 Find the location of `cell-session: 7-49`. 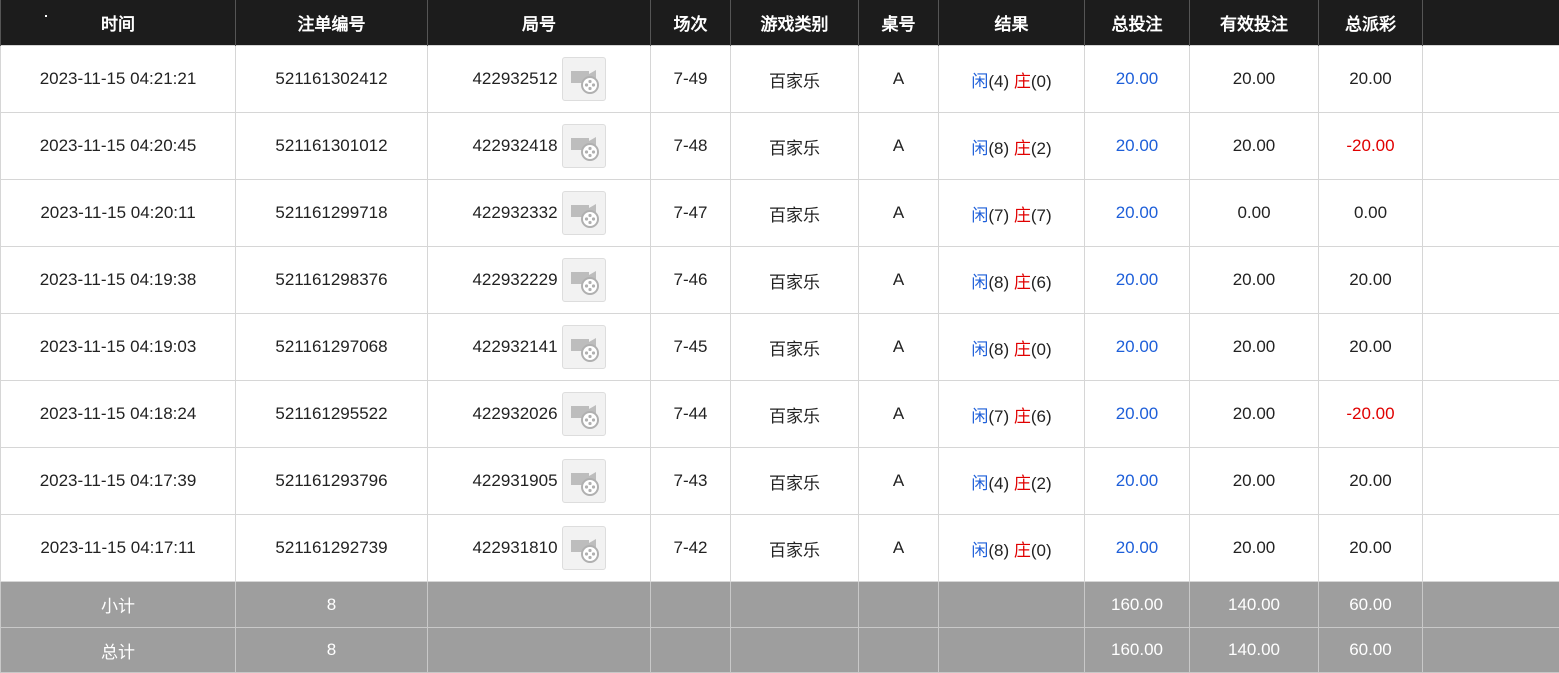

cell-session: 7-49 is located at coordinates (691, 79).